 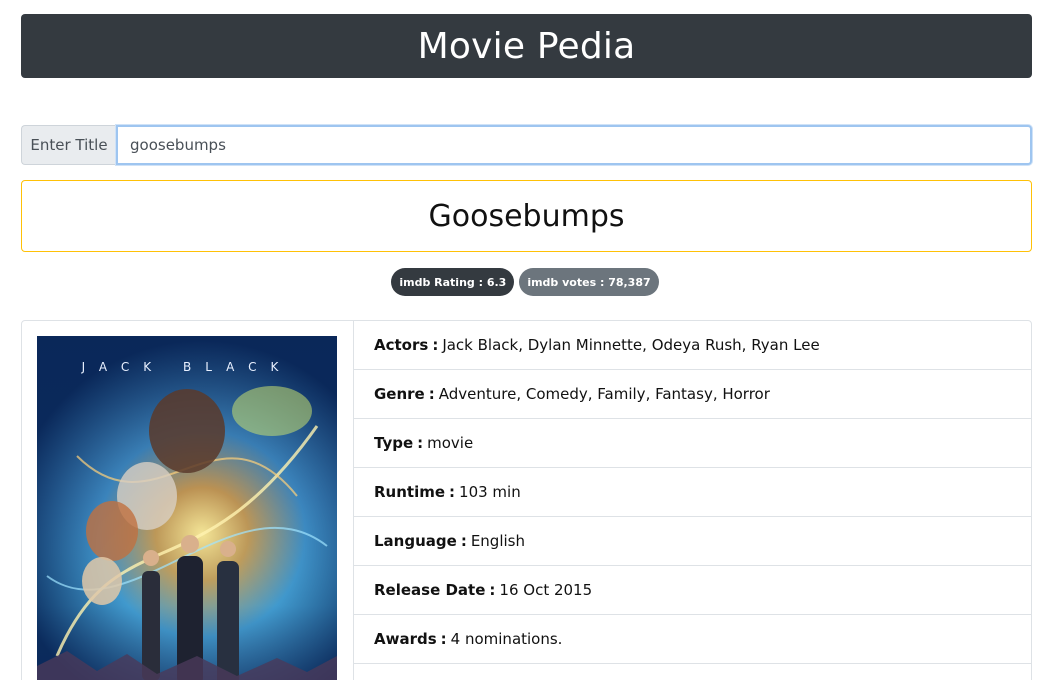 What do you see at coordinates (430, 590) in the screenshot?
I see `detail-label: Release Date` at bounding box center [430, 590].